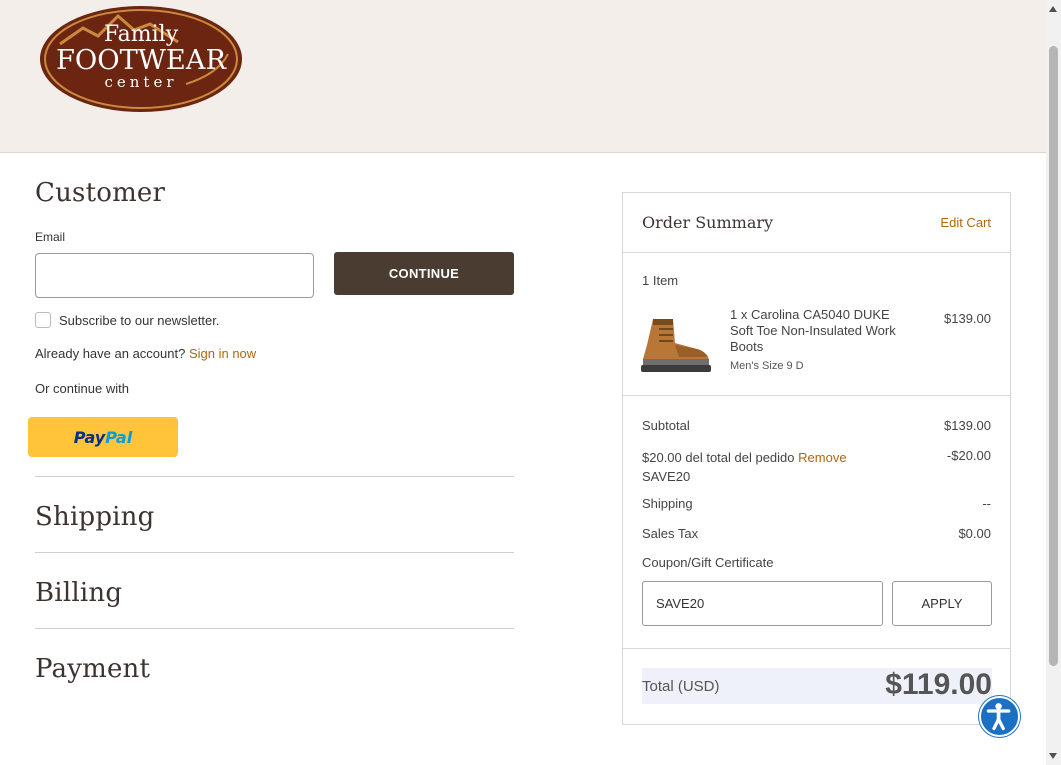 The height and width of the screenshot is (765, 1061). Describe the element at coordinates (667, 503) in the screenshot. I see `shipping-label: Shipping` at that location.